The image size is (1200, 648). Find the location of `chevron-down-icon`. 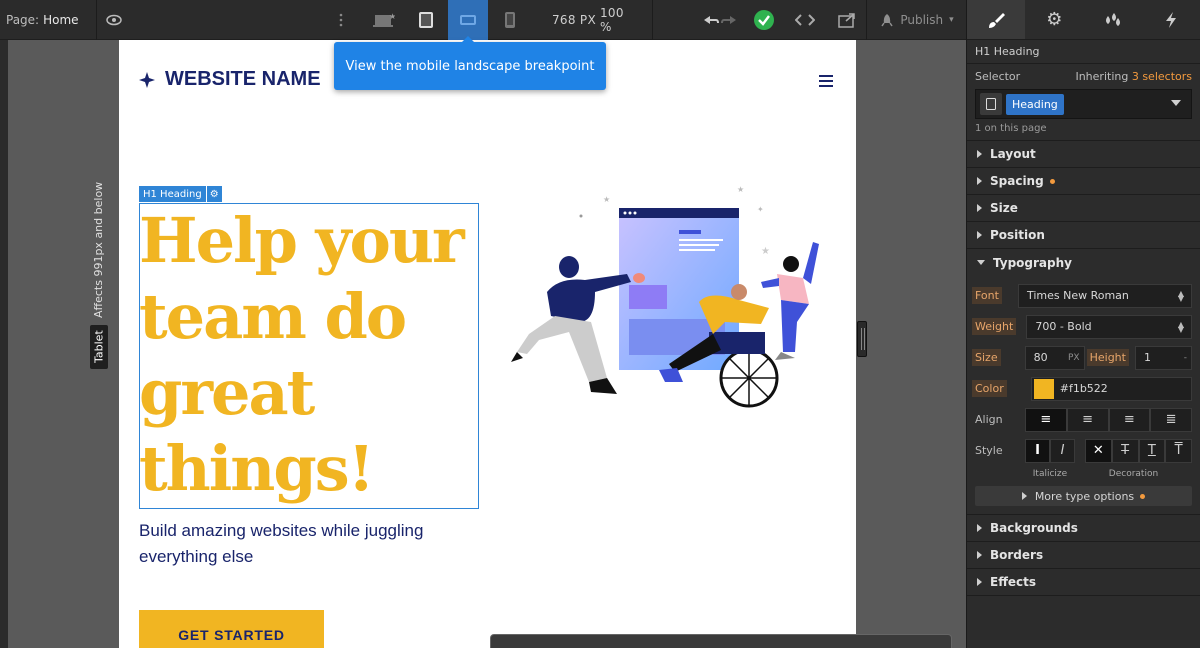

chevron-down-icon is located at coordinates (1176, 103).